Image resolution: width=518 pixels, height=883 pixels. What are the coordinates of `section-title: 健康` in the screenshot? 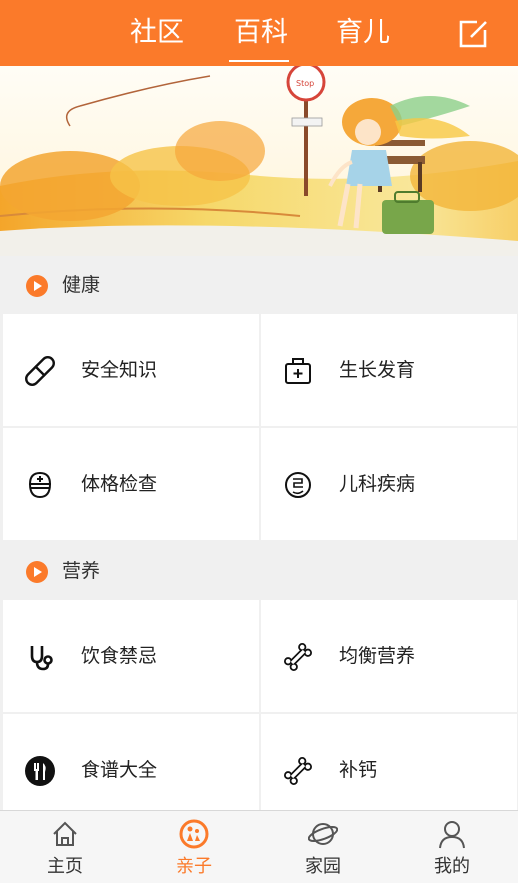 It's located at (81, 285).